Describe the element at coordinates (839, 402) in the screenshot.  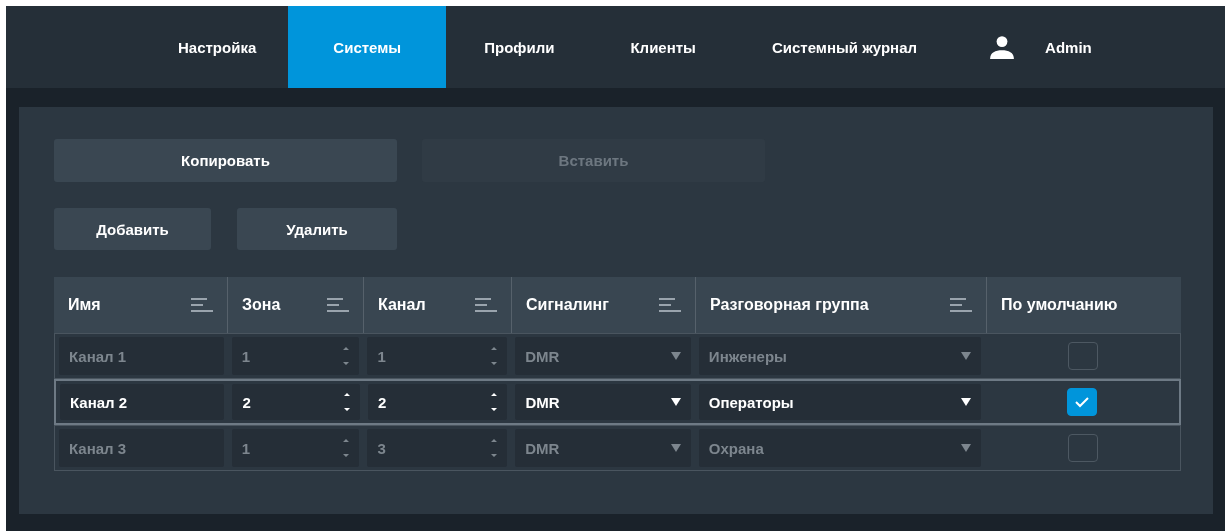
I see `dropdown: Операторы` at that location.